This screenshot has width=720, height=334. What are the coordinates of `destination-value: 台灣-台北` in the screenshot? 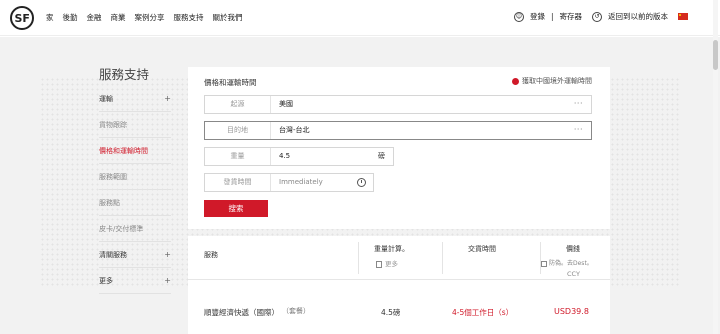 It's located at (294, 130).